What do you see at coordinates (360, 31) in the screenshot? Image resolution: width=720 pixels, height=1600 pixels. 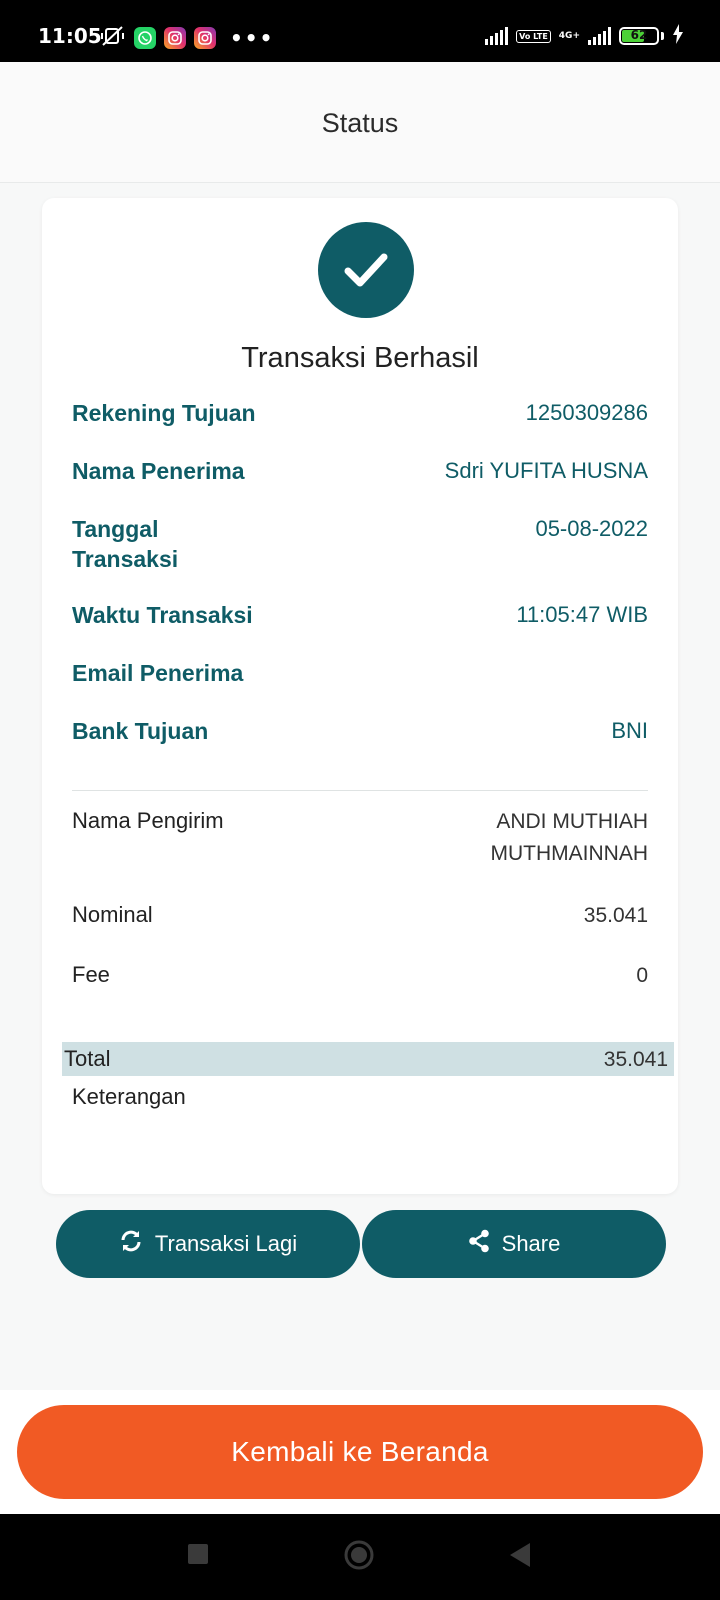 I see `status-bar: 11:05 ••• Vo LTE 4G+ 62` at bounding box center [360, 31].